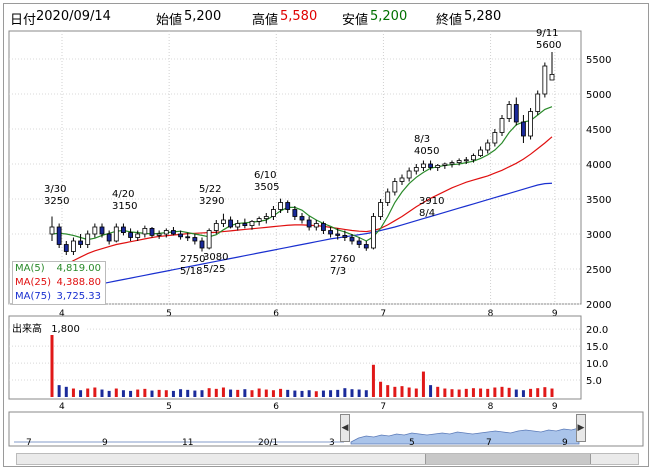  I want to click on annotation-date: 5/22, so click(210, 189).